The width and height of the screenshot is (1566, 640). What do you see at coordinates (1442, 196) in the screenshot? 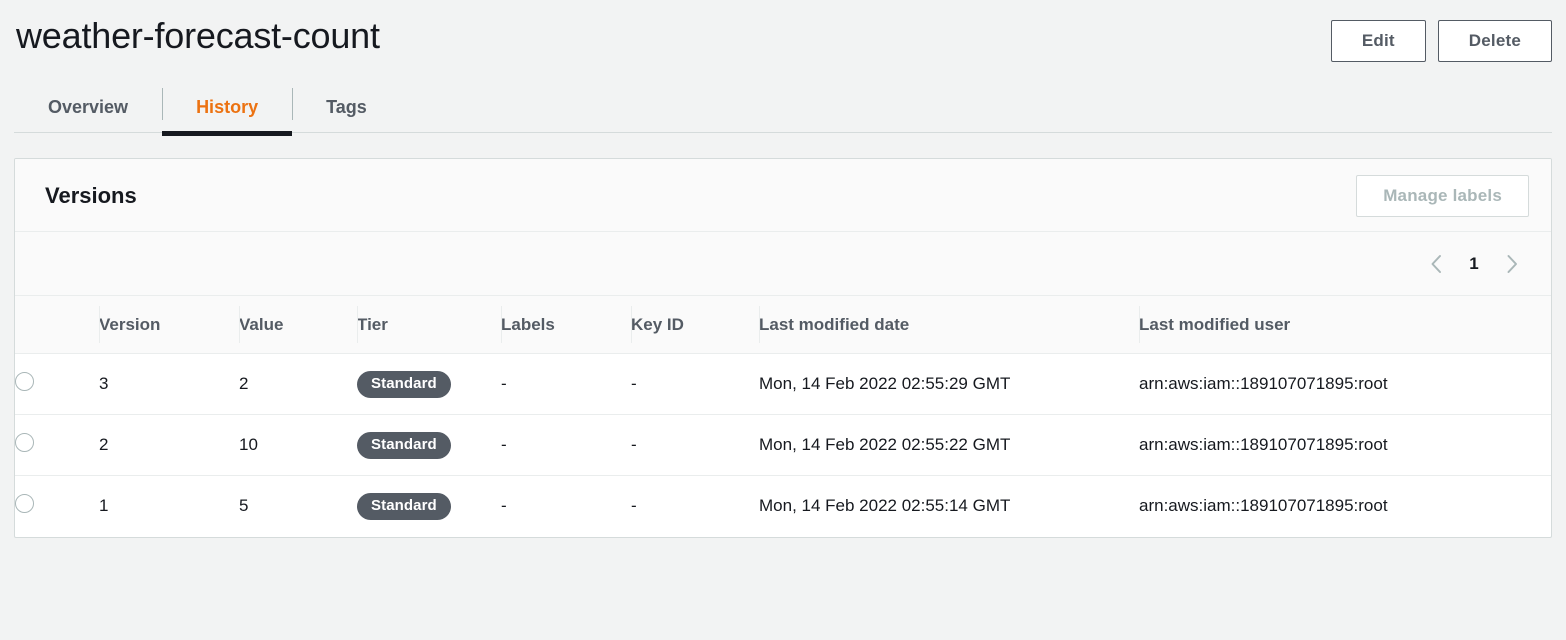
I see `manage-labels-button: Manage labels` at bounding box center [1442, 196].